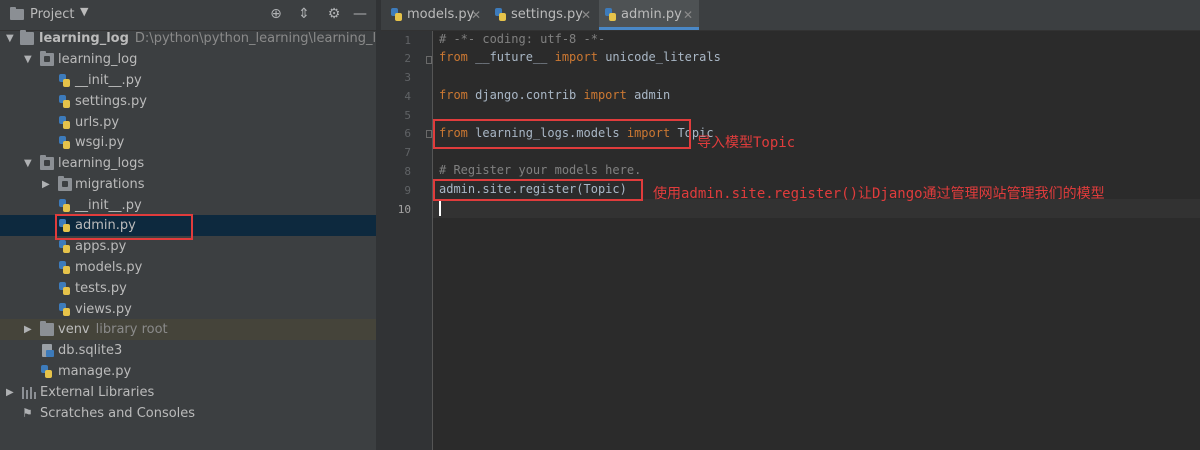 This screenshot has height=450, width=1200. What do you see at coordinates (188, 15) in the screenshot?
I see `project-panel-header: Project ▼ ⊕ ⇕ ⚙ —` at bounding box center [188, 15].